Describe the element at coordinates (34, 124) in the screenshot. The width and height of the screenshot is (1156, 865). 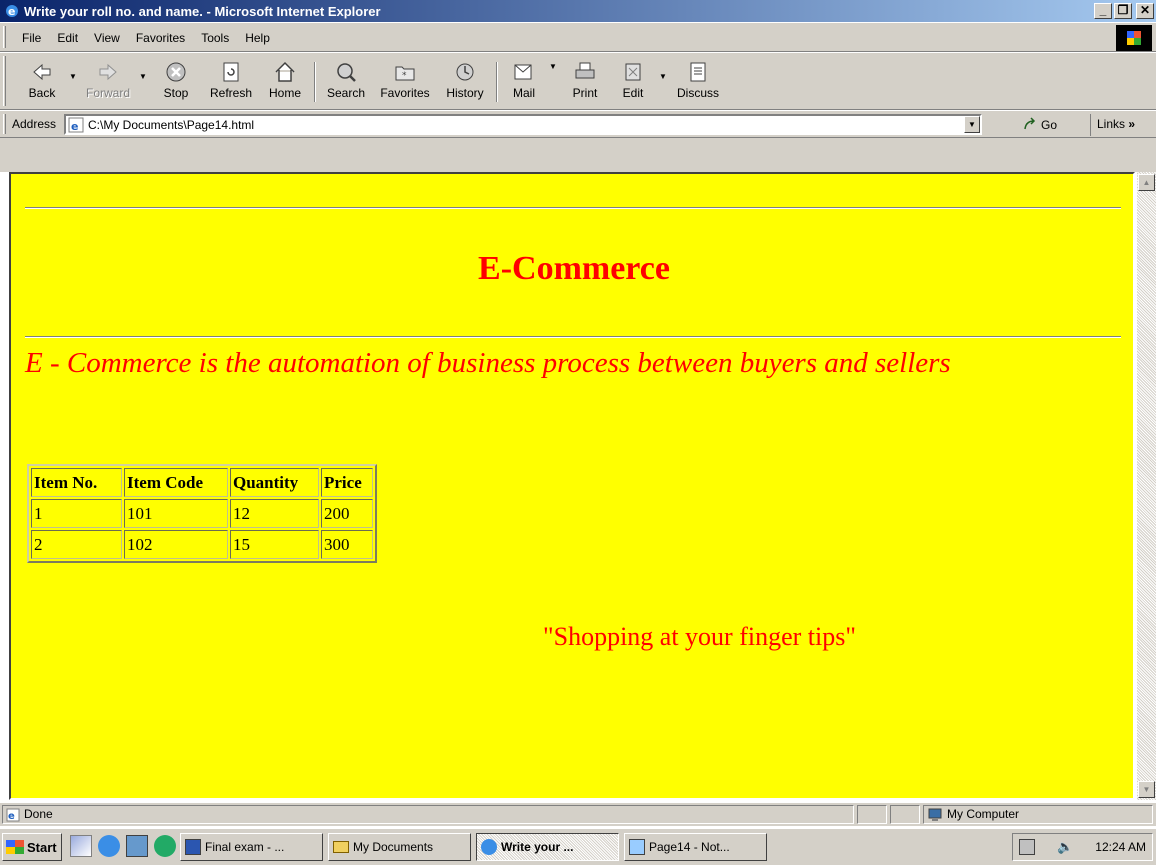
I see `address-label: Address` at that location.